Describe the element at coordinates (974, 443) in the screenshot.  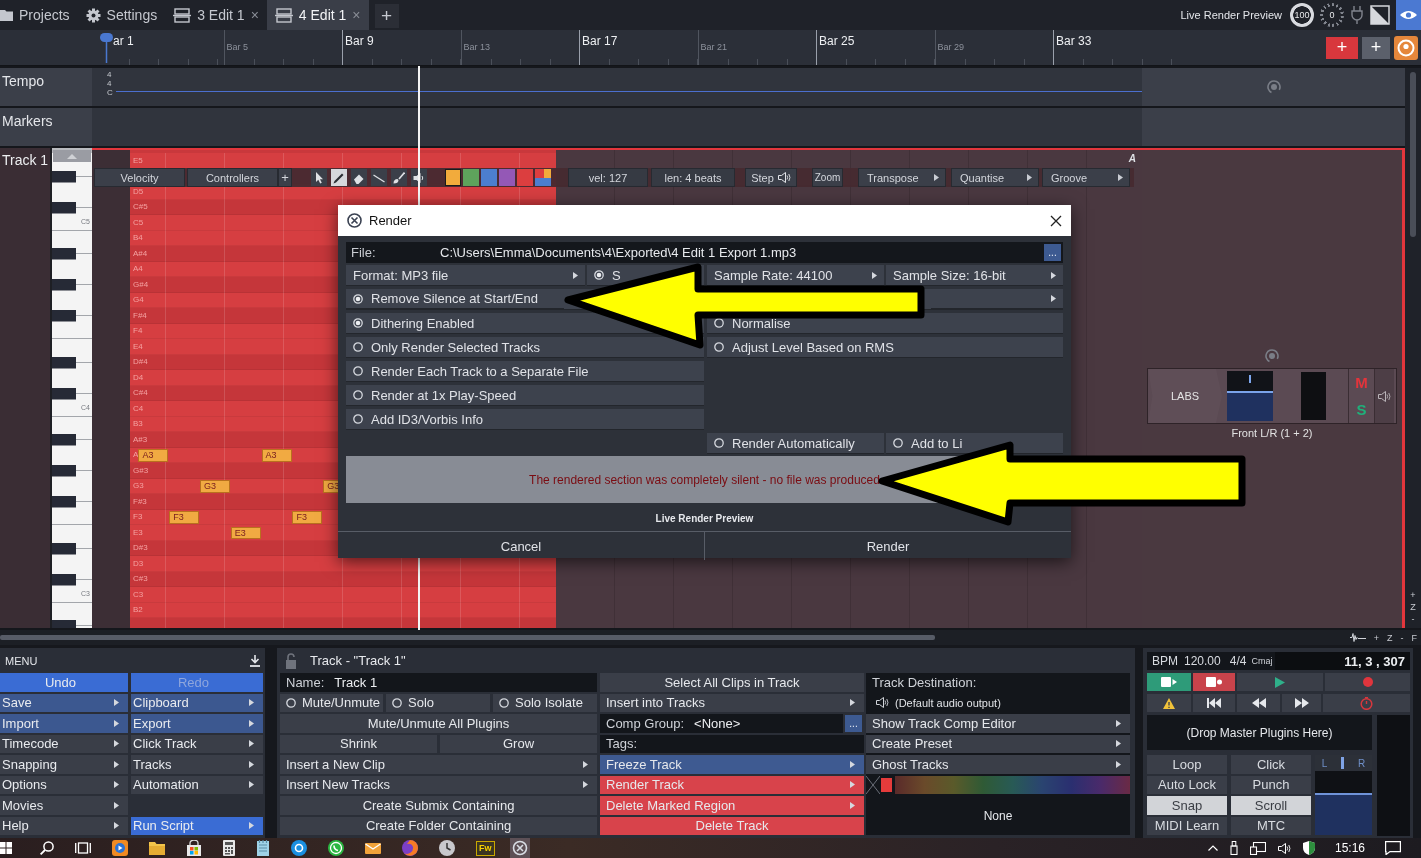
I see `radio-option: Add to Li` at that location.